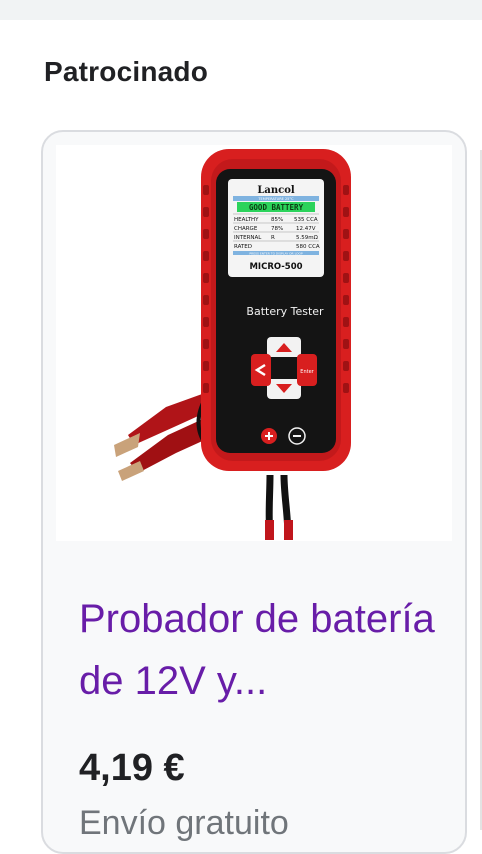 This screenshot has height=854, width=482. What do you see at coordinates (273, 238) in the screenshot?
I see `screen-row-3-pct: R` at bounding box center [273, 238].